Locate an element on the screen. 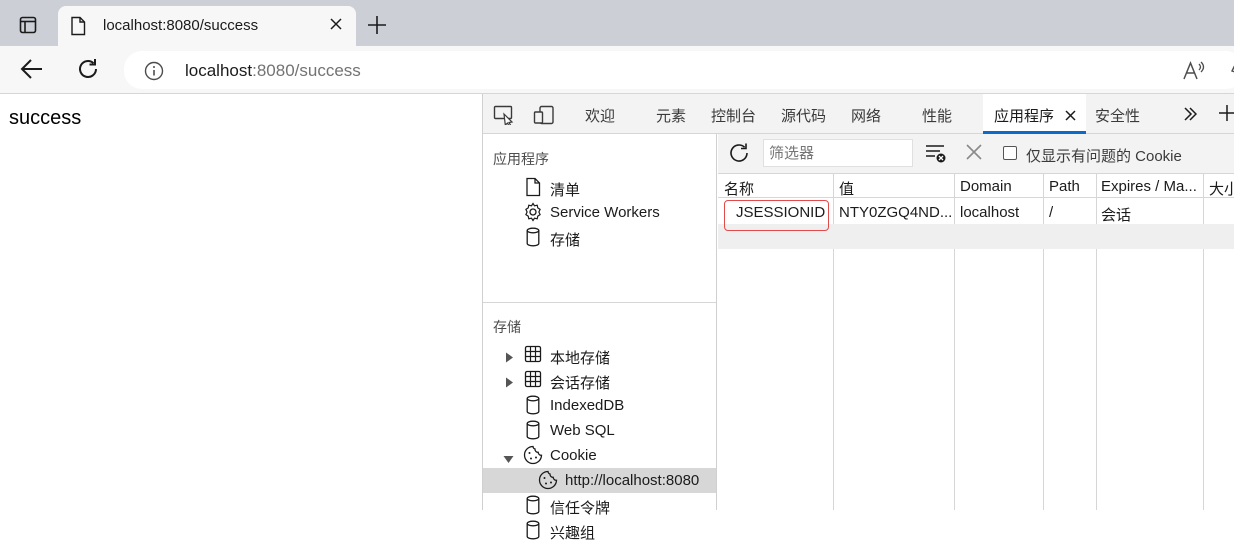 This screenshot has height=545, width=1234. tab-welcome: 欢迎 is located at coordinates (600, 115).